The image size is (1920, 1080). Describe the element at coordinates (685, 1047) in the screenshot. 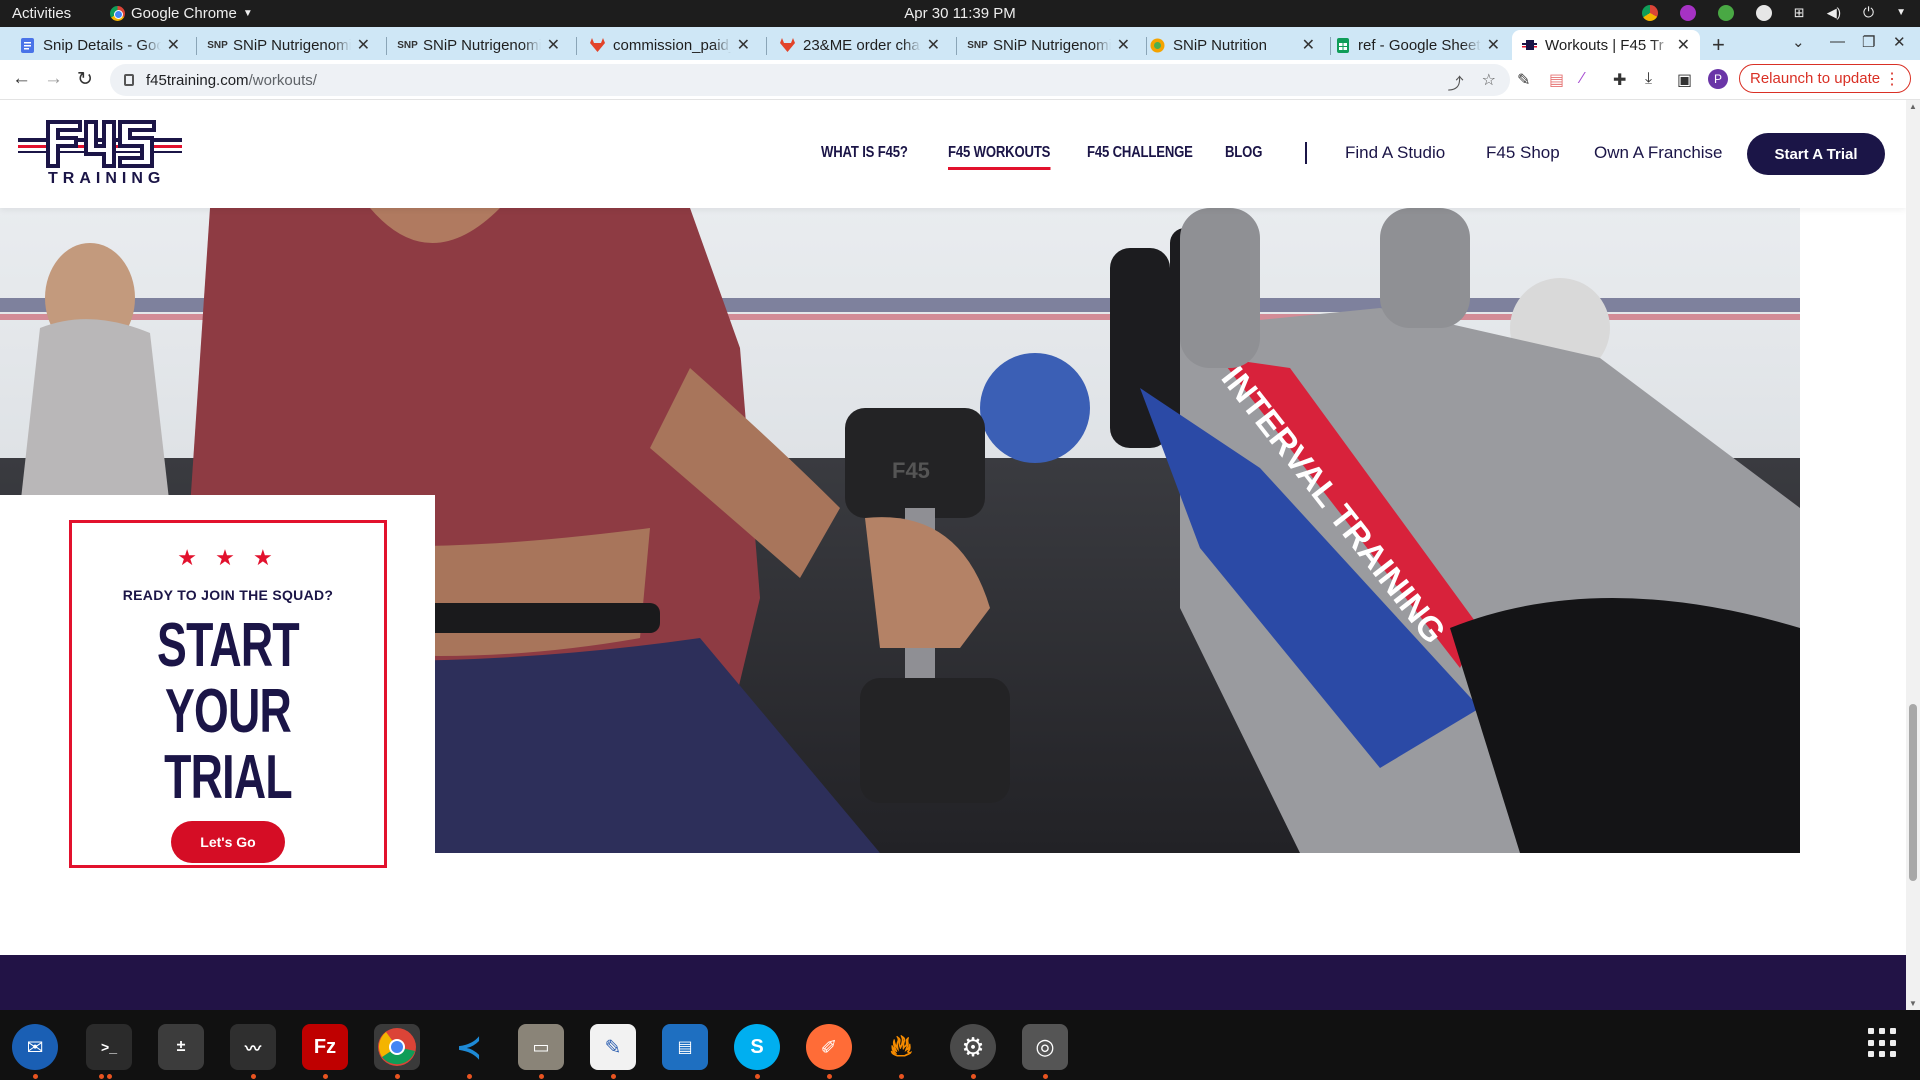

I see `libreoffice-writer-icon: ▤` at that location.